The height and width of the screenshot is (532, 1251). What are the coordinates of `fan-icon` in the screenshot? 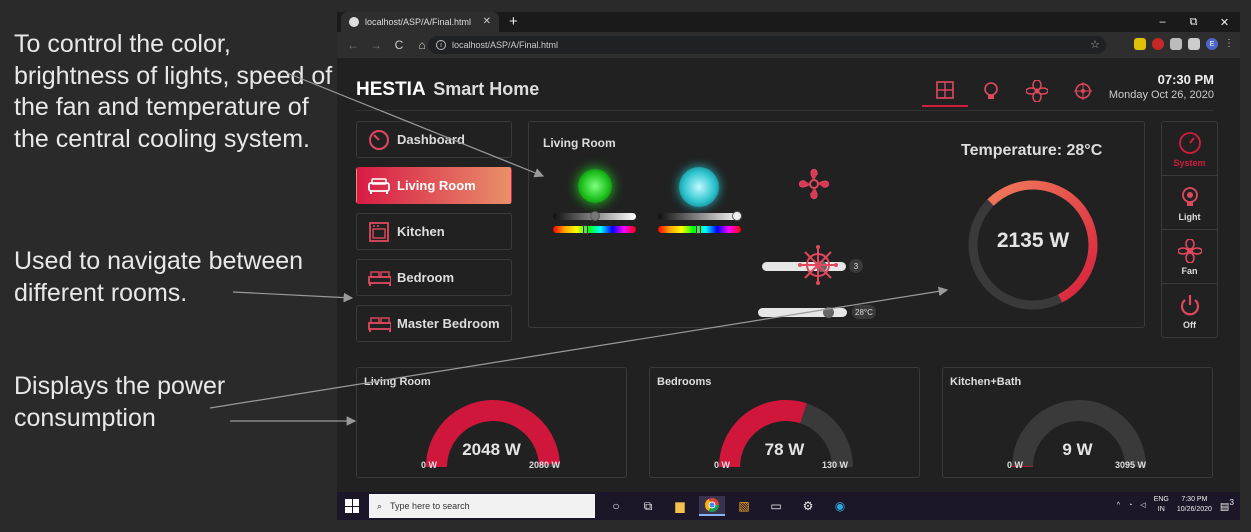 It's located at (814, 184).